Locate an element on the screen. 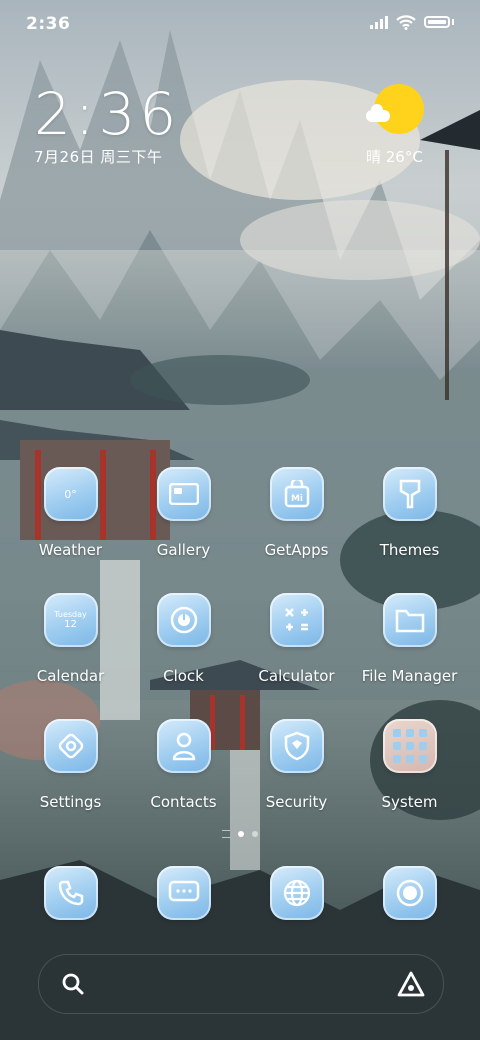  widget-date: 7月26日 周三下午 is located at coordinates (98, 157).